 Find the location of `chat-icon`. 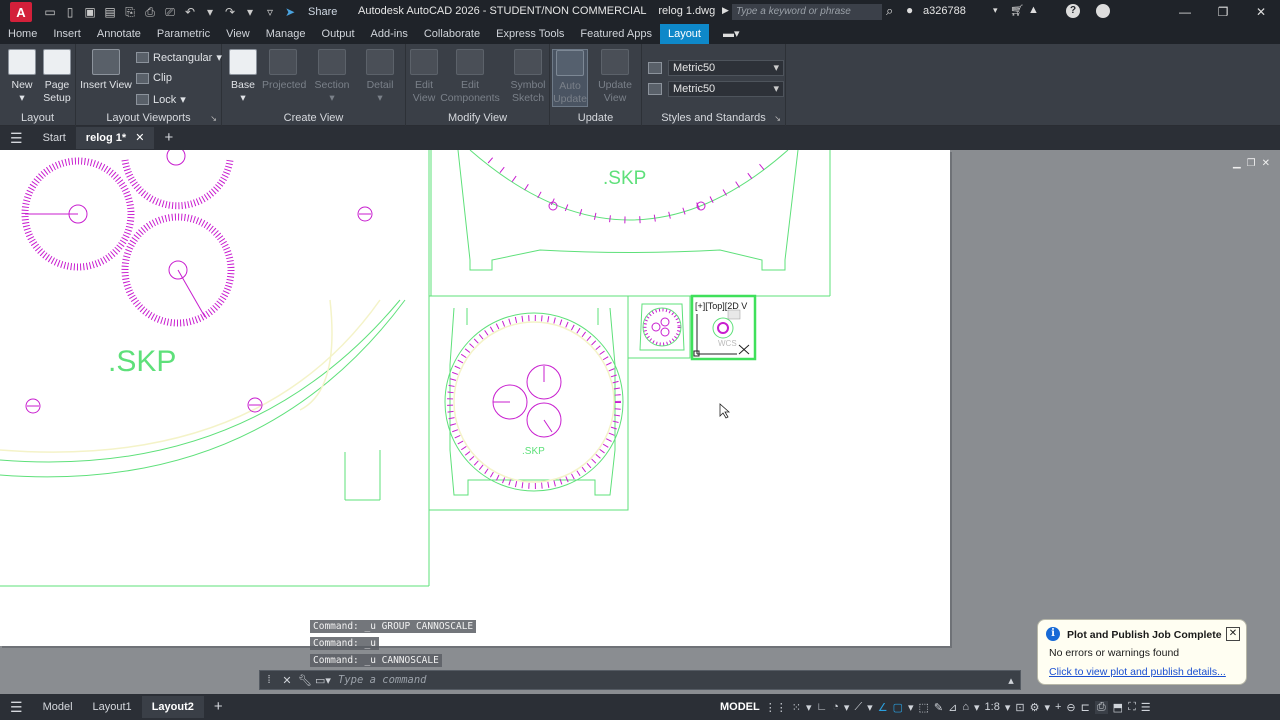

chat-icon is located at coordinates (1103, 11).